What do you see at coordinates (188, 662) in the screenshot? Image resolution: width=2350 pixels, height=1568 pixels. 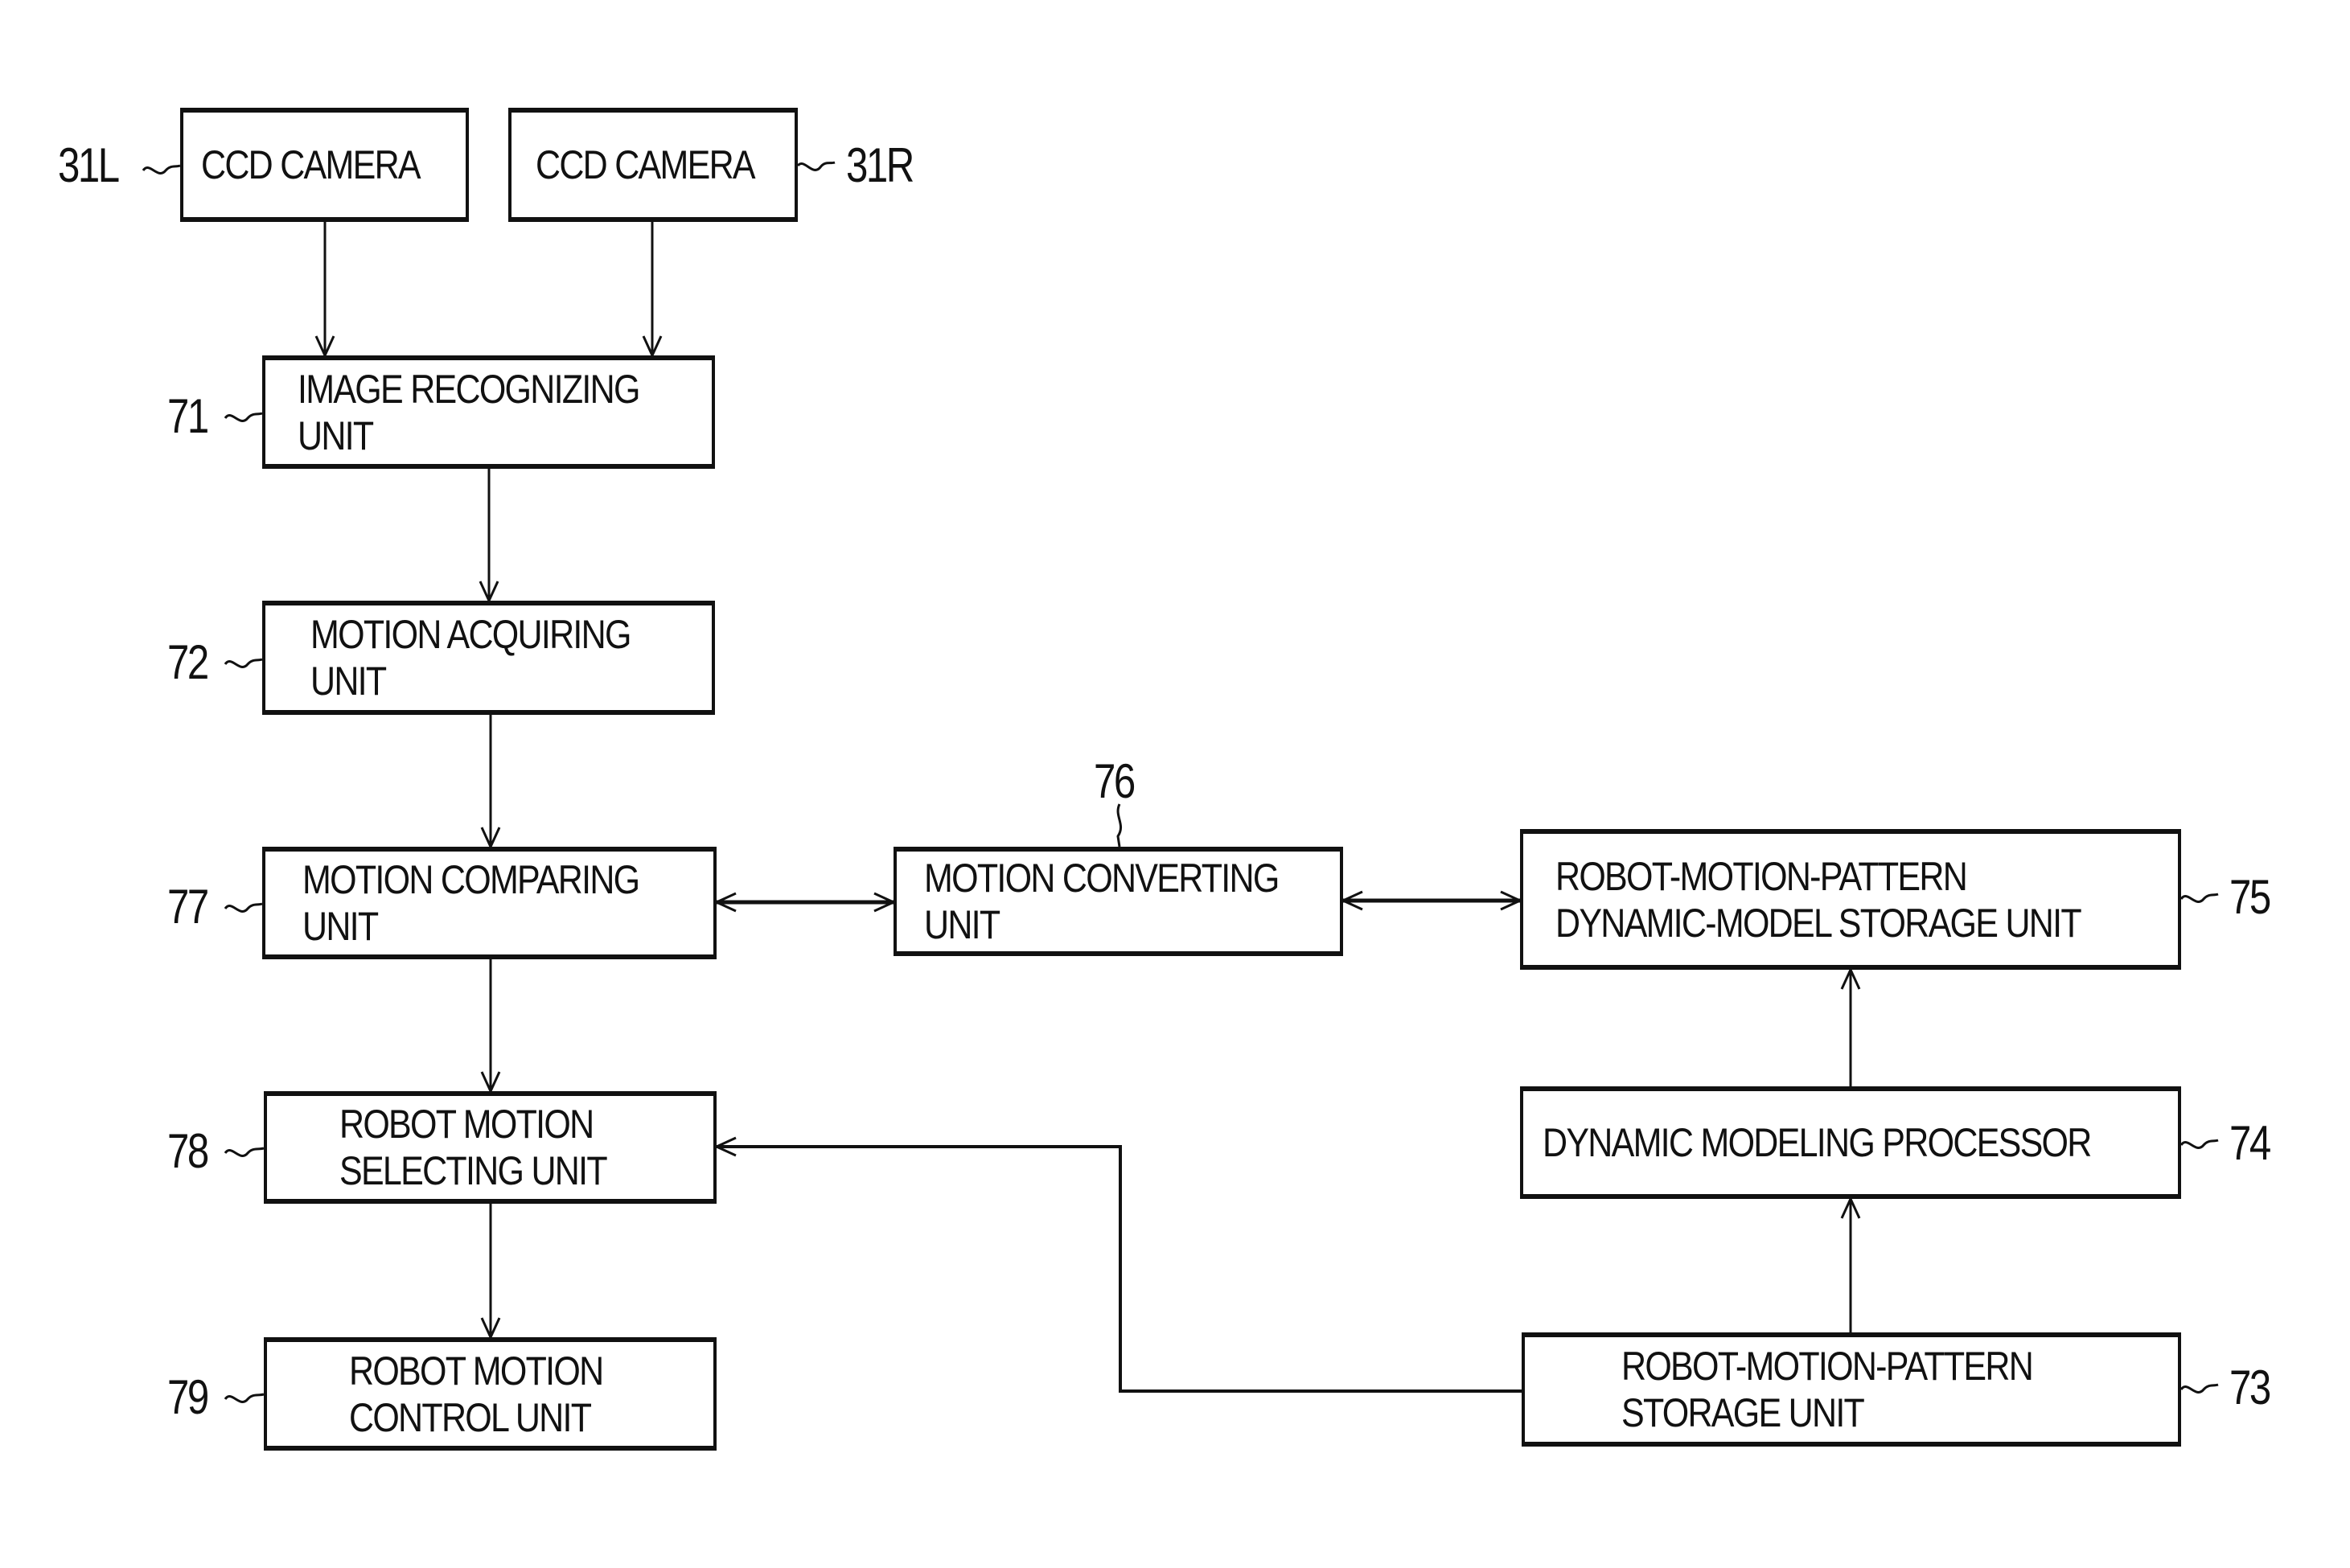 I see `ref-72: 72` at bounding box center [188, 662].